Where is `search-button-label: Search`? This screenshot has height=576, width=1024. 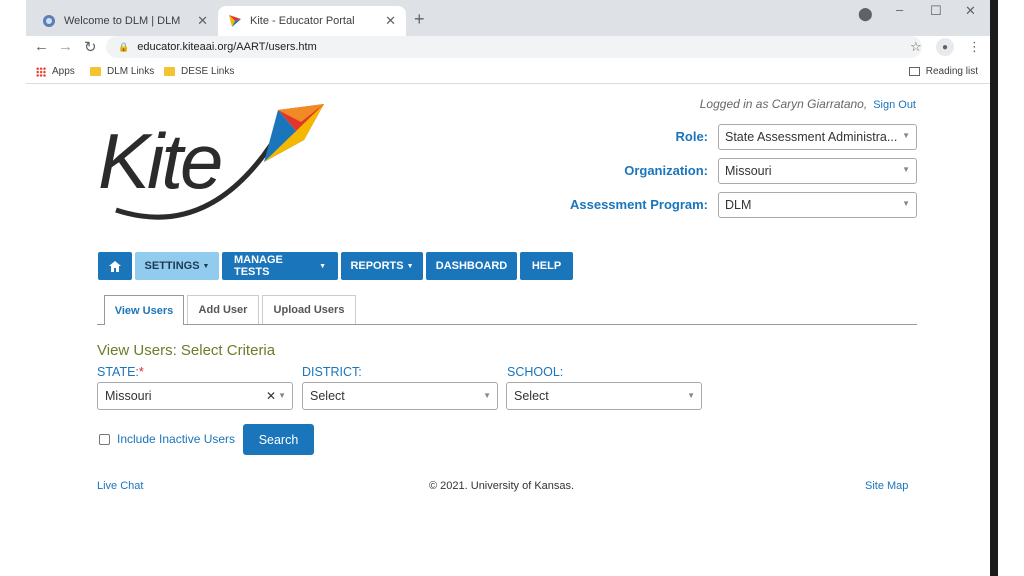 search-button-label: Search is located at coordinates (278, 439).